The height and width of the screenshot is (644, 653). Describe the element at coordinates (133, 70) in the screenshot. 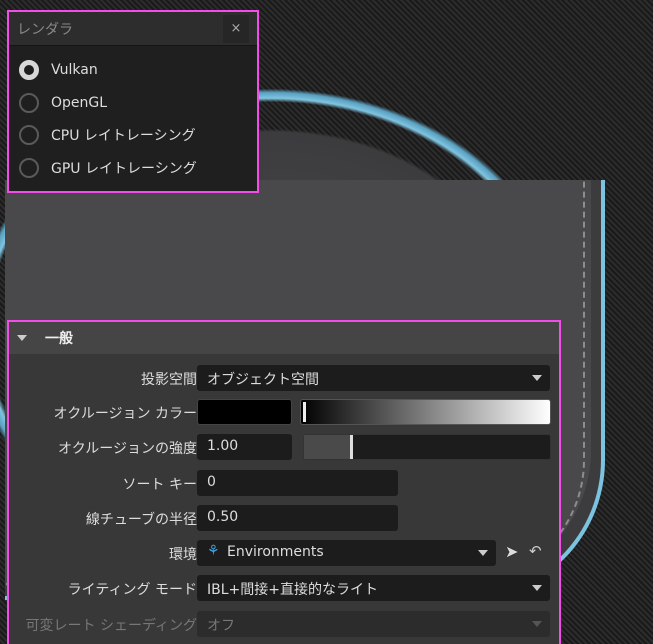

I see `renderer-option-vulkan: Vulkan` at that location.